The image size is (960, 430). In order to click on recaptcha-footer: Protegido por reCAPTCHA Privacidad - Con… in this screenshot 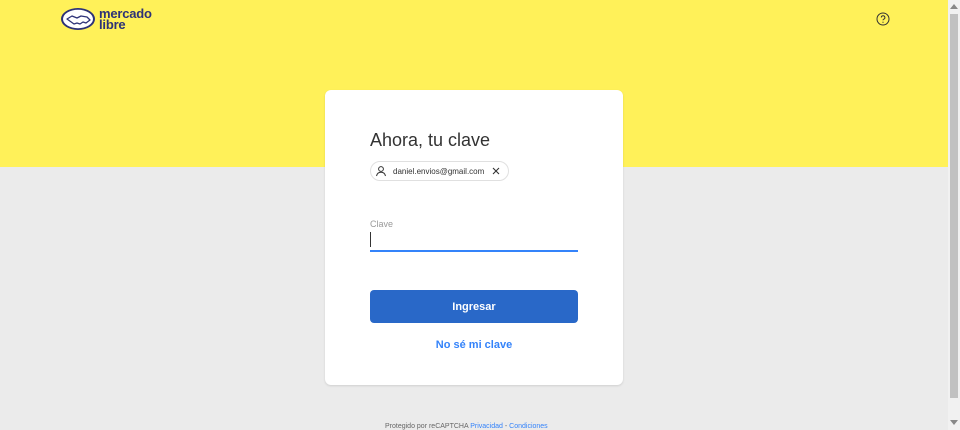, I will do `click(466, 426)`.